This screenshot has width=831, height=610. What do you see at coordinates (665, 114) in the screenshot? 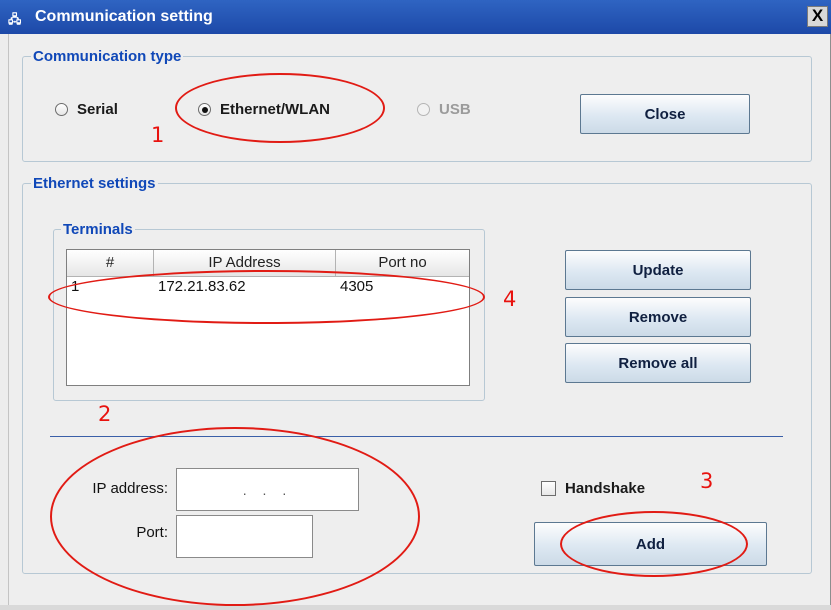
I see `close-button: Close` at bounding box center [665, 114].